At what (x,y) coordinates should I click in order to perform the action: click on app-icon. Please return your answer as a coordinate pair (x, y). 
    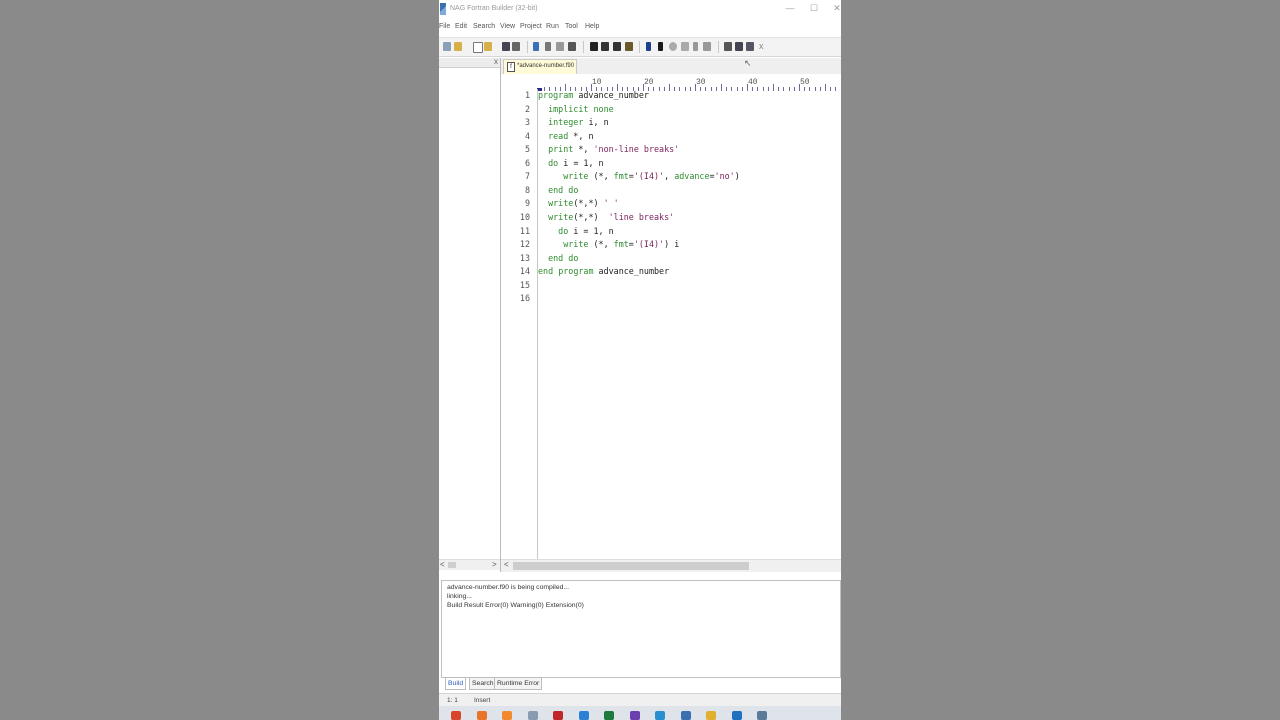
    Looking at the image, I should click on (443, 9).